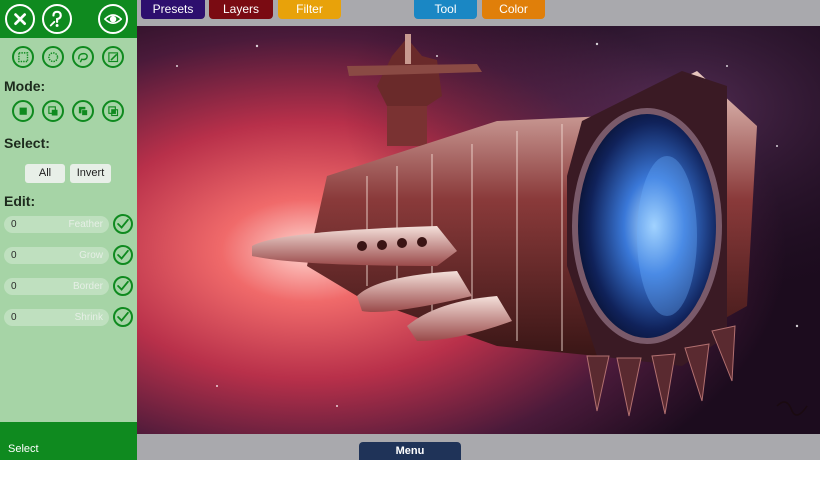 The width and height of the screenshot is (820, 480). What do you see at coordinates (20, 201) in the screenshot?
I see `edit-heading: Edit:` at bounding box center [20, 201].